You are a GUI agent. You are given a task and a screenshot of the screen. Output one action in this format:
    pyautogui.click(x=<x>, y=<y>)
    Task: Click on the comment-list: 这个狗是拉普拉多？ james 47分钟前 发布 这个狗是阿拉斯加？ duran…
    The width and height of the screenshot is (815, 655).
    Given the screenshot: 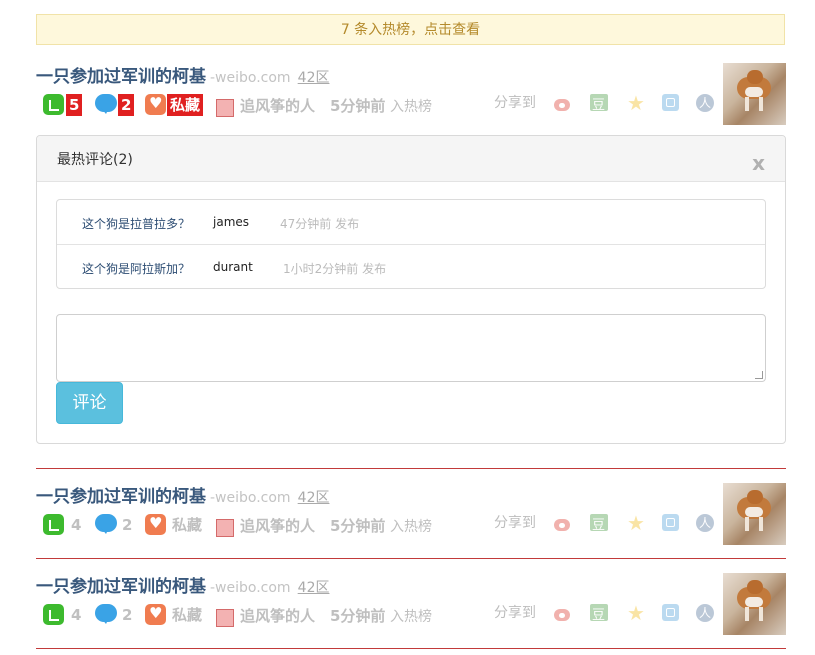 What is the action you would take?
    pyautogui.click(x=411, y=244)
    